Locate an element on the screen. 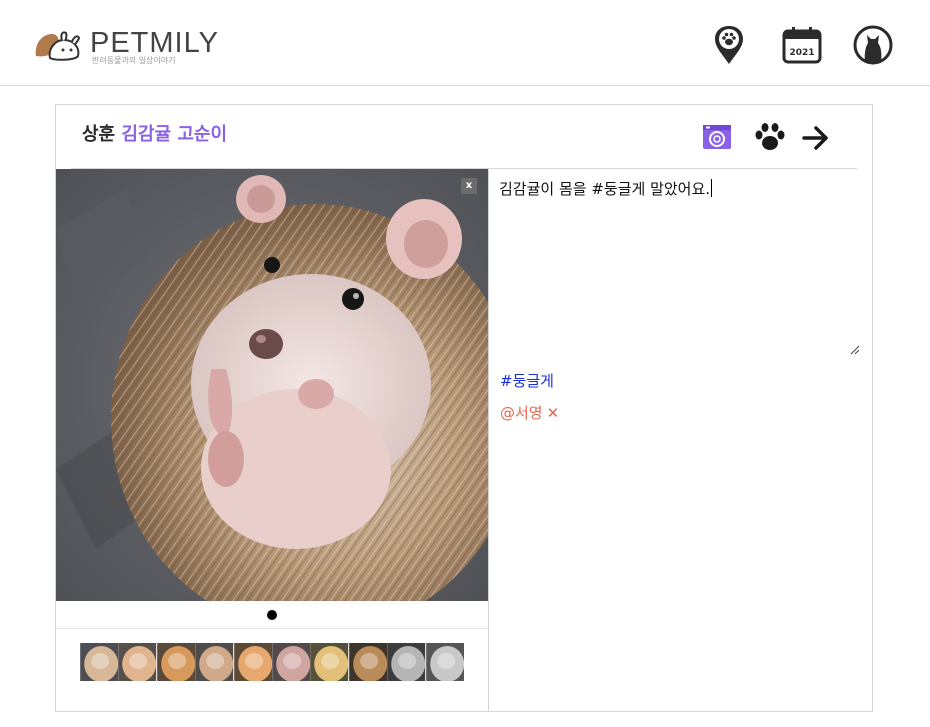  logo-subtitle: 반려동물과의 일상이야기 is located at coordinates (134, 60).